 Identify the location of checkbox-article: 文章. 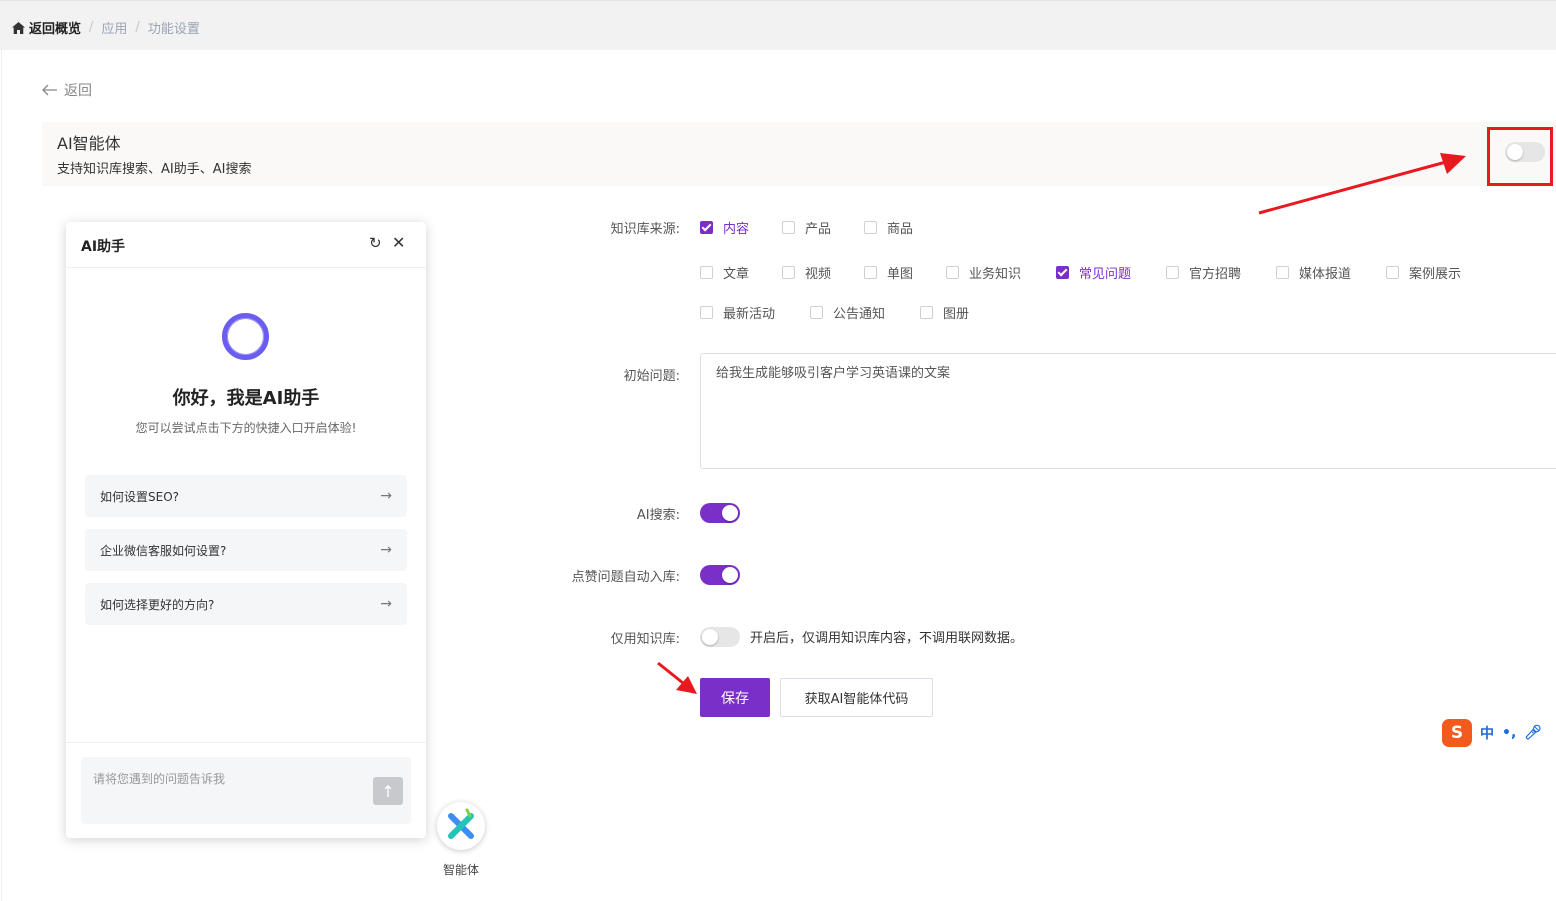
(724, 272).